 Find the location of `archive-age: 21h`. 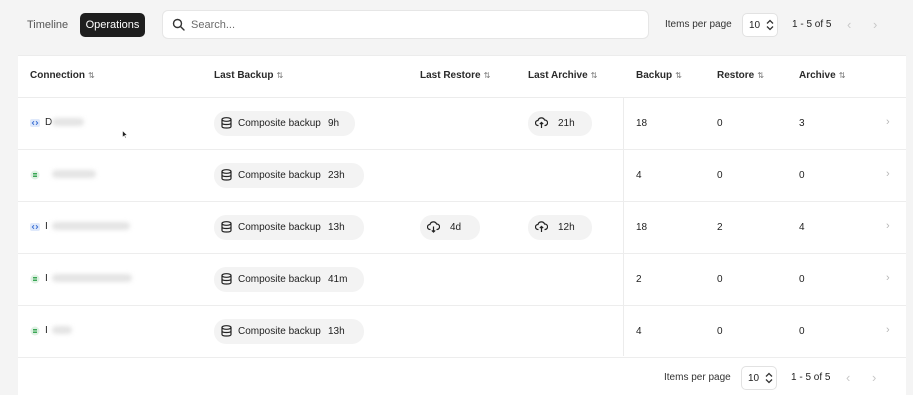

archive-age: 21h is located at coordinates (566, 123).